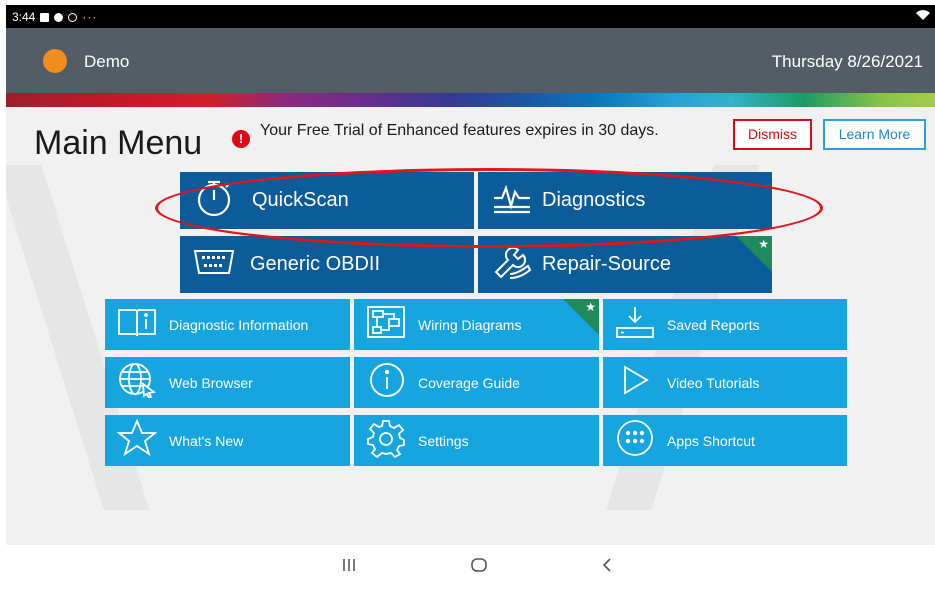 The height and width of the screenshot is (591, 935). I want to click on quickscan-label: QuickScan, so click(300, 200).